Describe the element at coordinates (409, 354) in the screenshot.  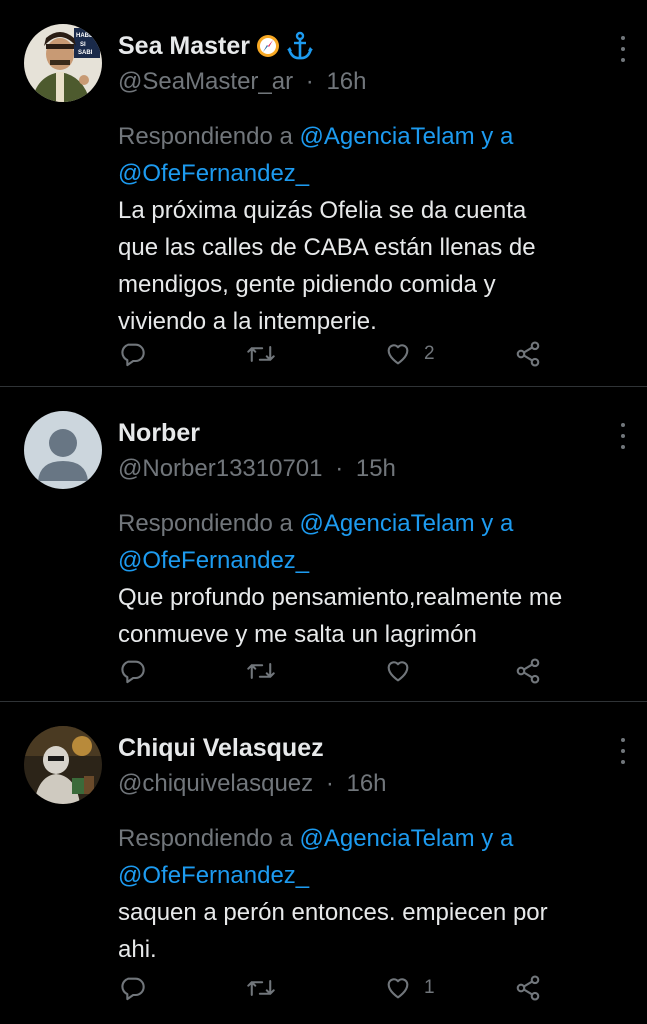
I see `like-button: 2` at that location.